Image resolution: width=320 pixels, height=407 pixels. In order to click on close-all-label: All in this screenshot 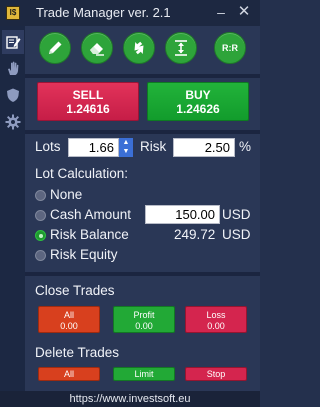, I will do `click(68, 315)`.